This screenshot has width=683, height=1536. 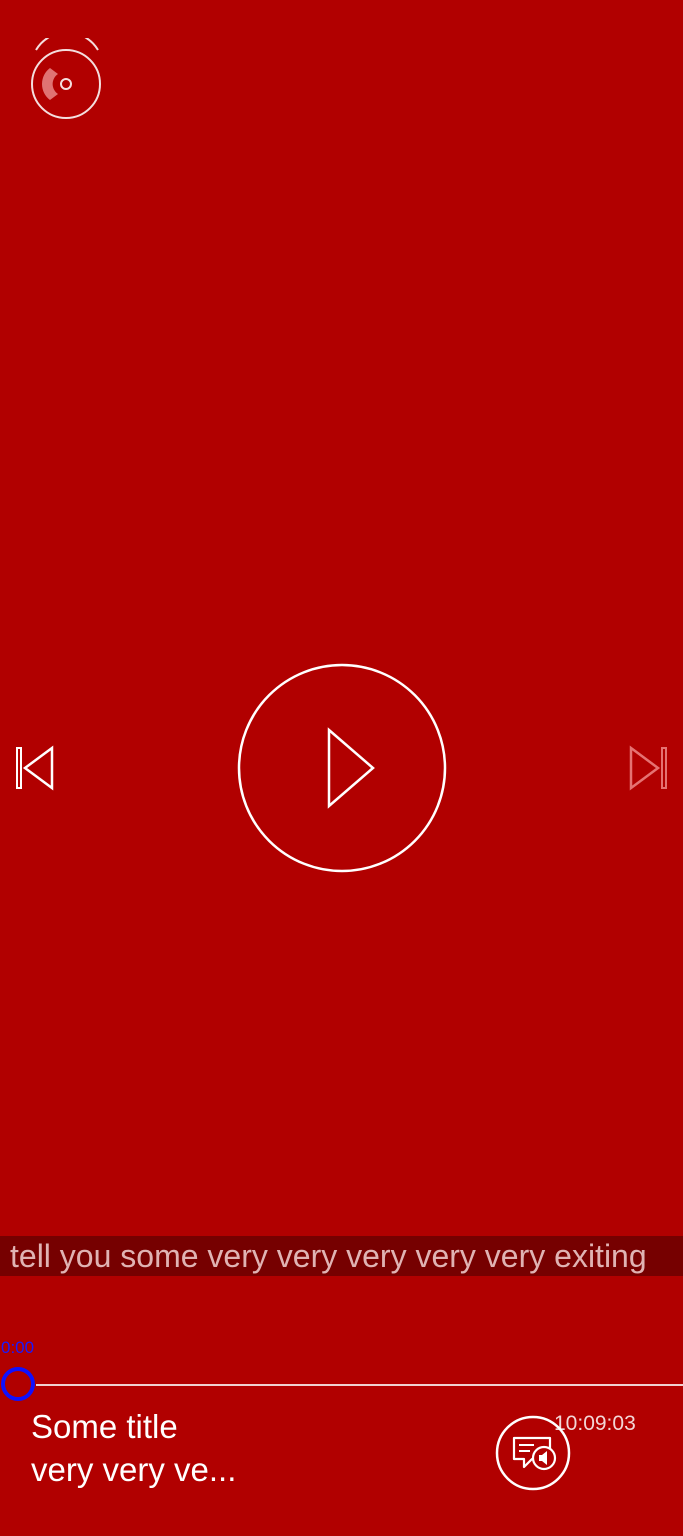 What do you see at coordinates (18, 1384) in the screenshot?
I see `progress-thumb` at bounding box center [18, 1384].